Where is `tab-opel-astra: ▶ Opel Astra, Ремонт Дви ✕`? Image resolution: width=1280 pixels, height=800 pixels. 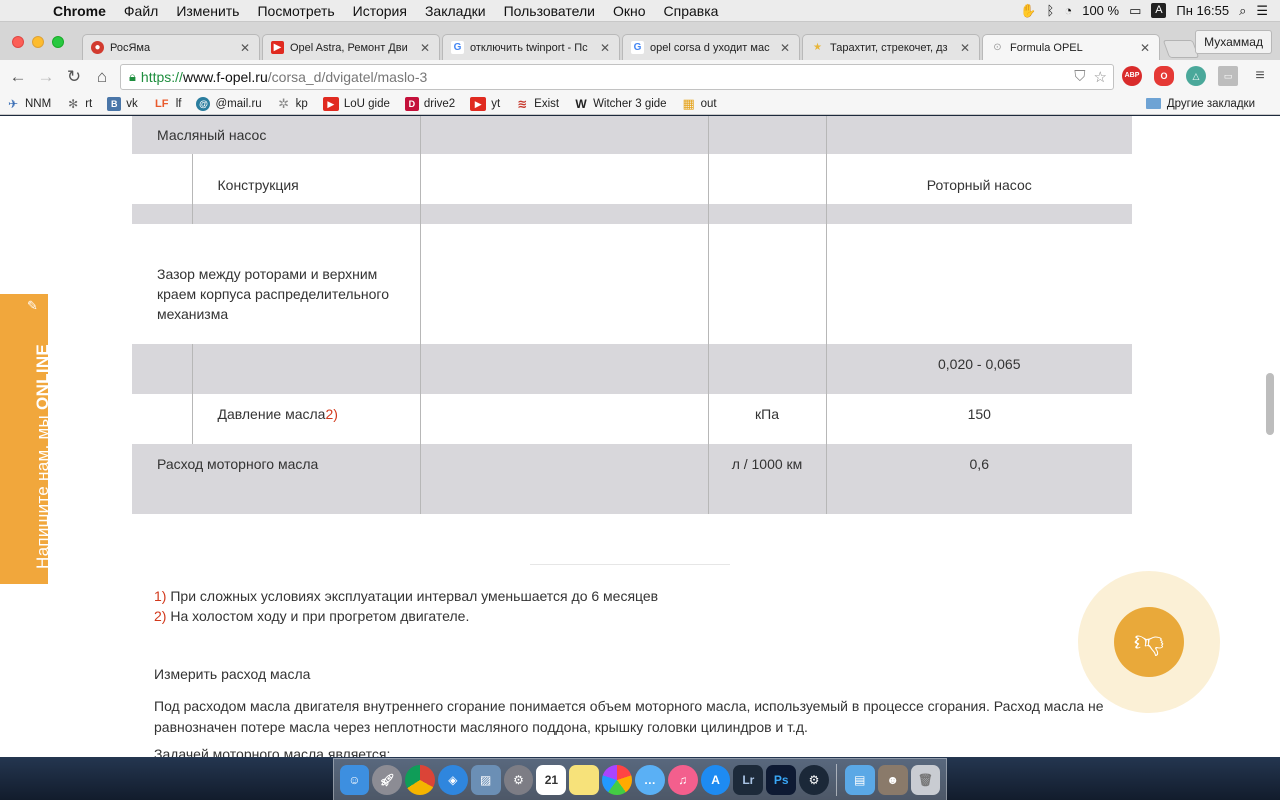
tab-opel-astra: ▶ Opel Astra, Ремонт Дви ✕ is located at coordinates (351, 47).